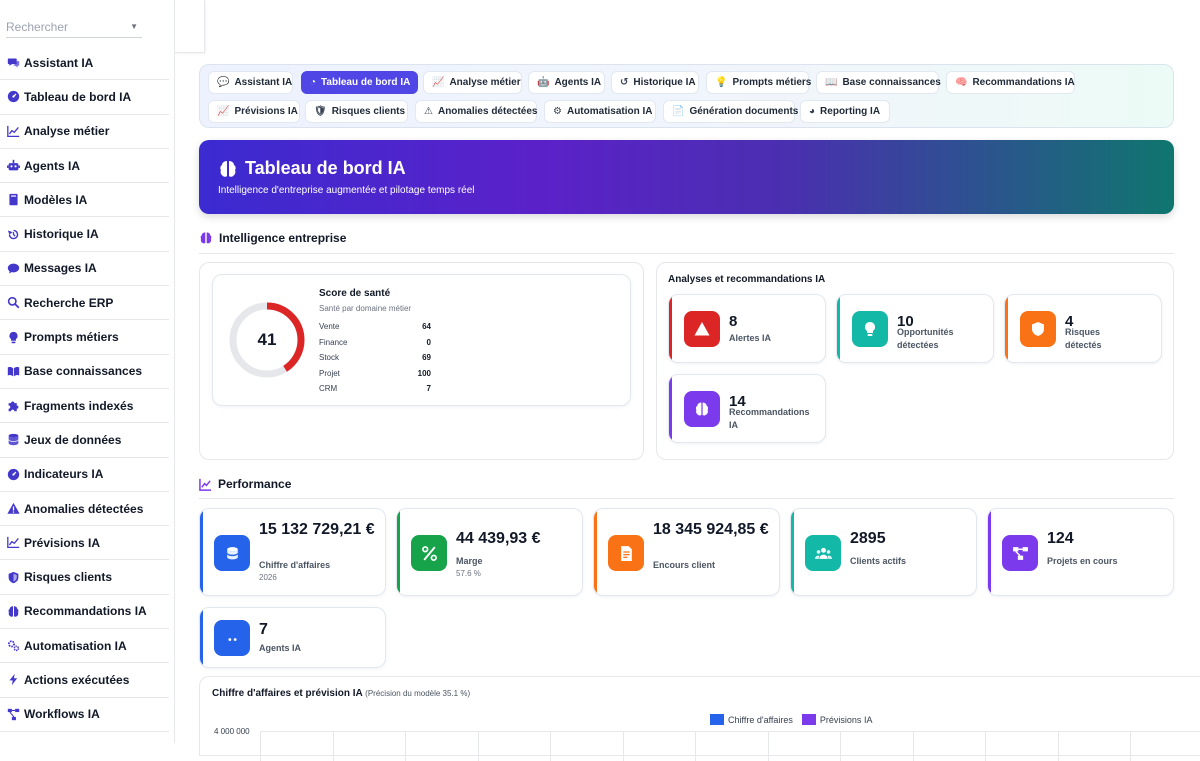 This screenshot has height=761, width=1200. What do you see at coordinates (489, 552) in the screenshot?
I see `kpi-card: 44 439,93 € Marge 57.6 %` at bounding box center [489, 552].